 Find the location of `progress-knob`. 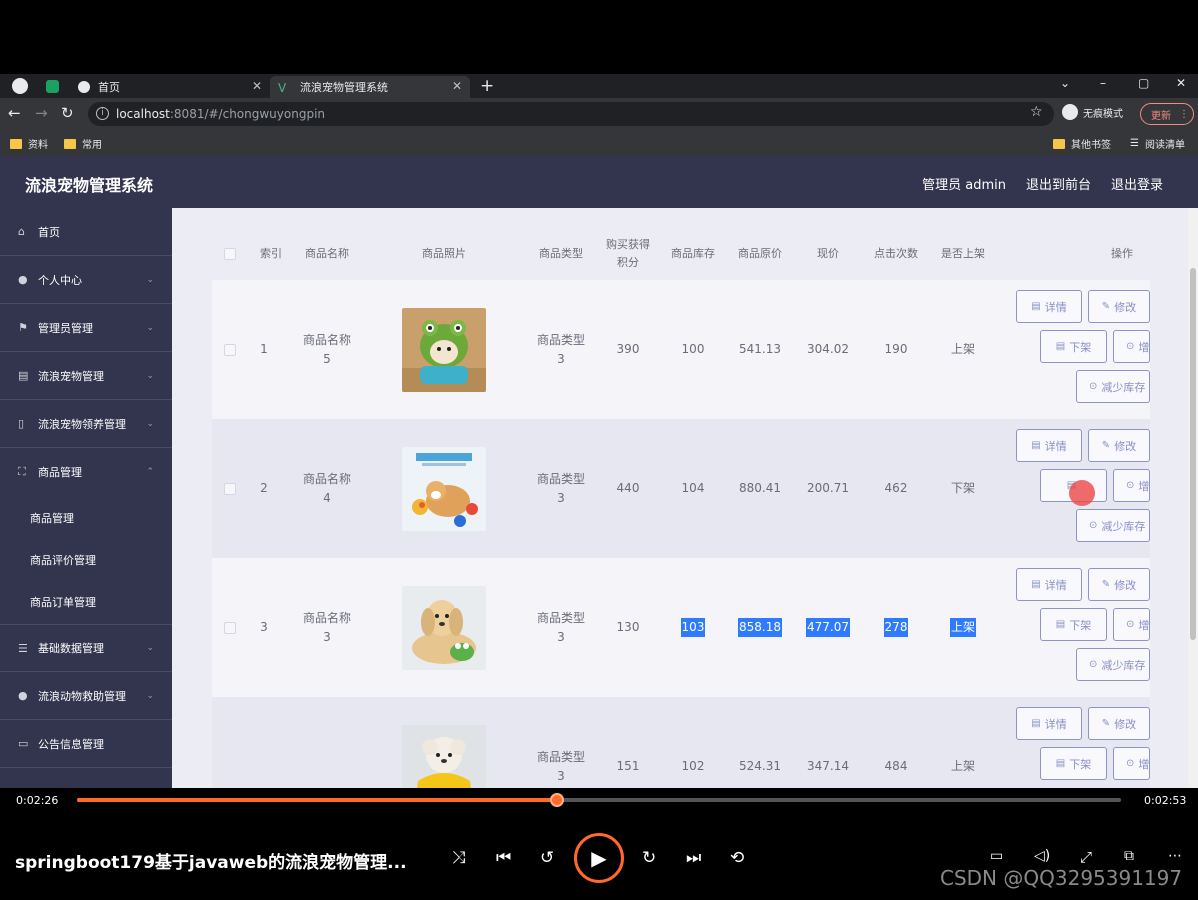

progress-knob is located at coordinates (557, 800).